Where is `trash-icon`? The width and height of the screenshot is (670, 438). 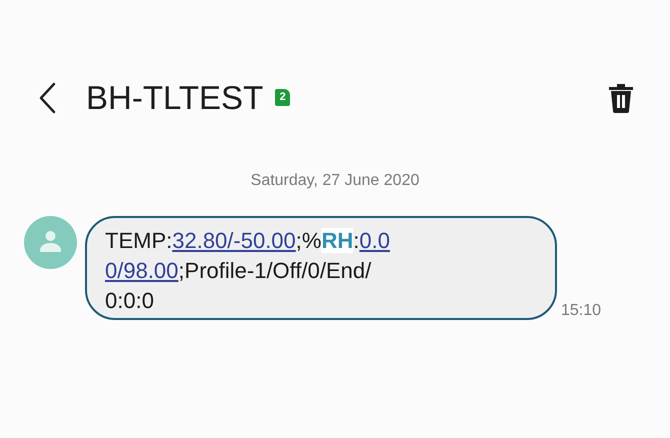 trash-icon is located at coordinates (621, 98).